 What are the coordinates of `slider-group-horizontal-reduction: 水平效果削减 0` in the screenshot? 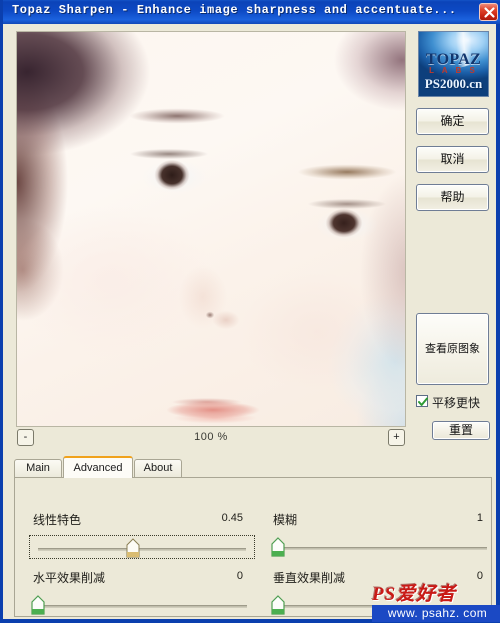 It's located at (142, 595).